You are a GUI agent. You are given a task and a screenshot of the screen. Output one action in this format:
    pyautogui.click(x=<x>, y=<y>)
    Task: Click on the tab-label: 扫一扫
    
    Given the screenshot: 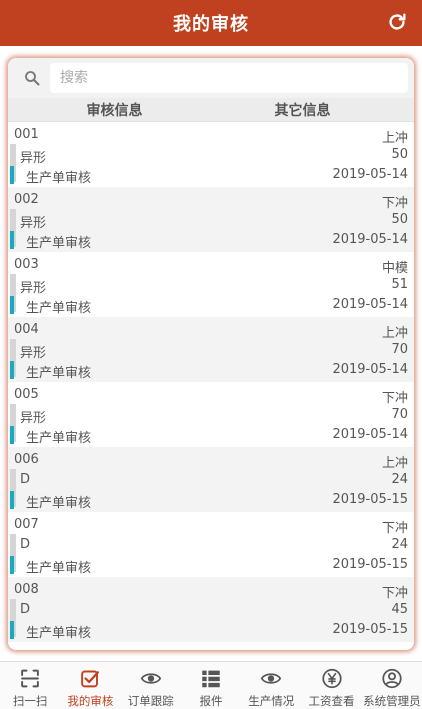 What is the action you would take?
    pyautogui.click(x=30, y=701)
    